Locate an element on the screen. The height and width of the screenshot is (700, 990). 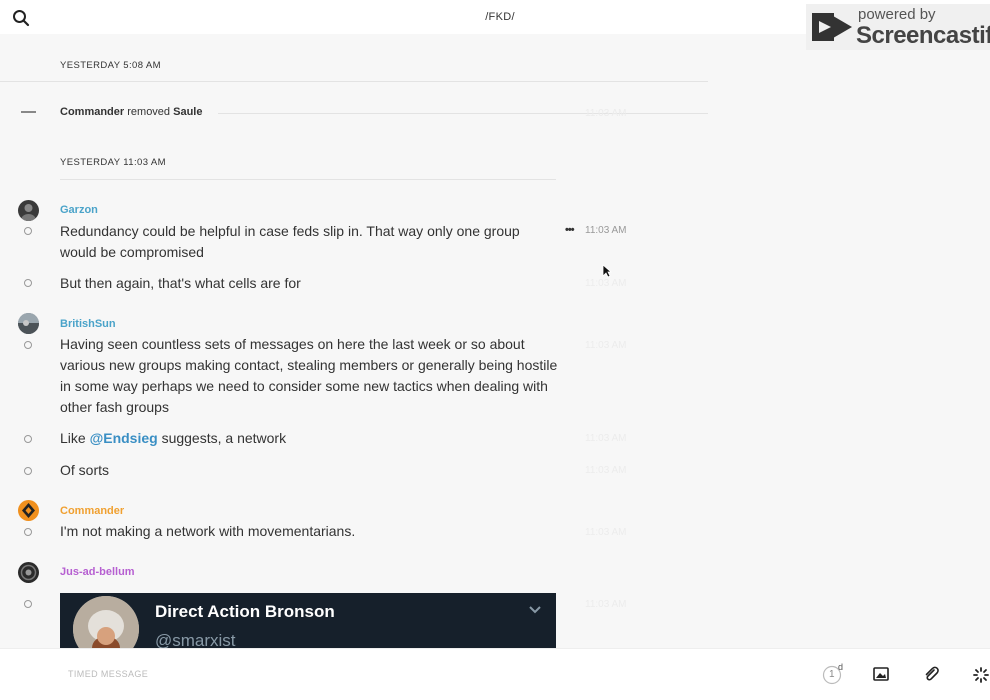
message-author: Commander is located at coordinates (92, 511).